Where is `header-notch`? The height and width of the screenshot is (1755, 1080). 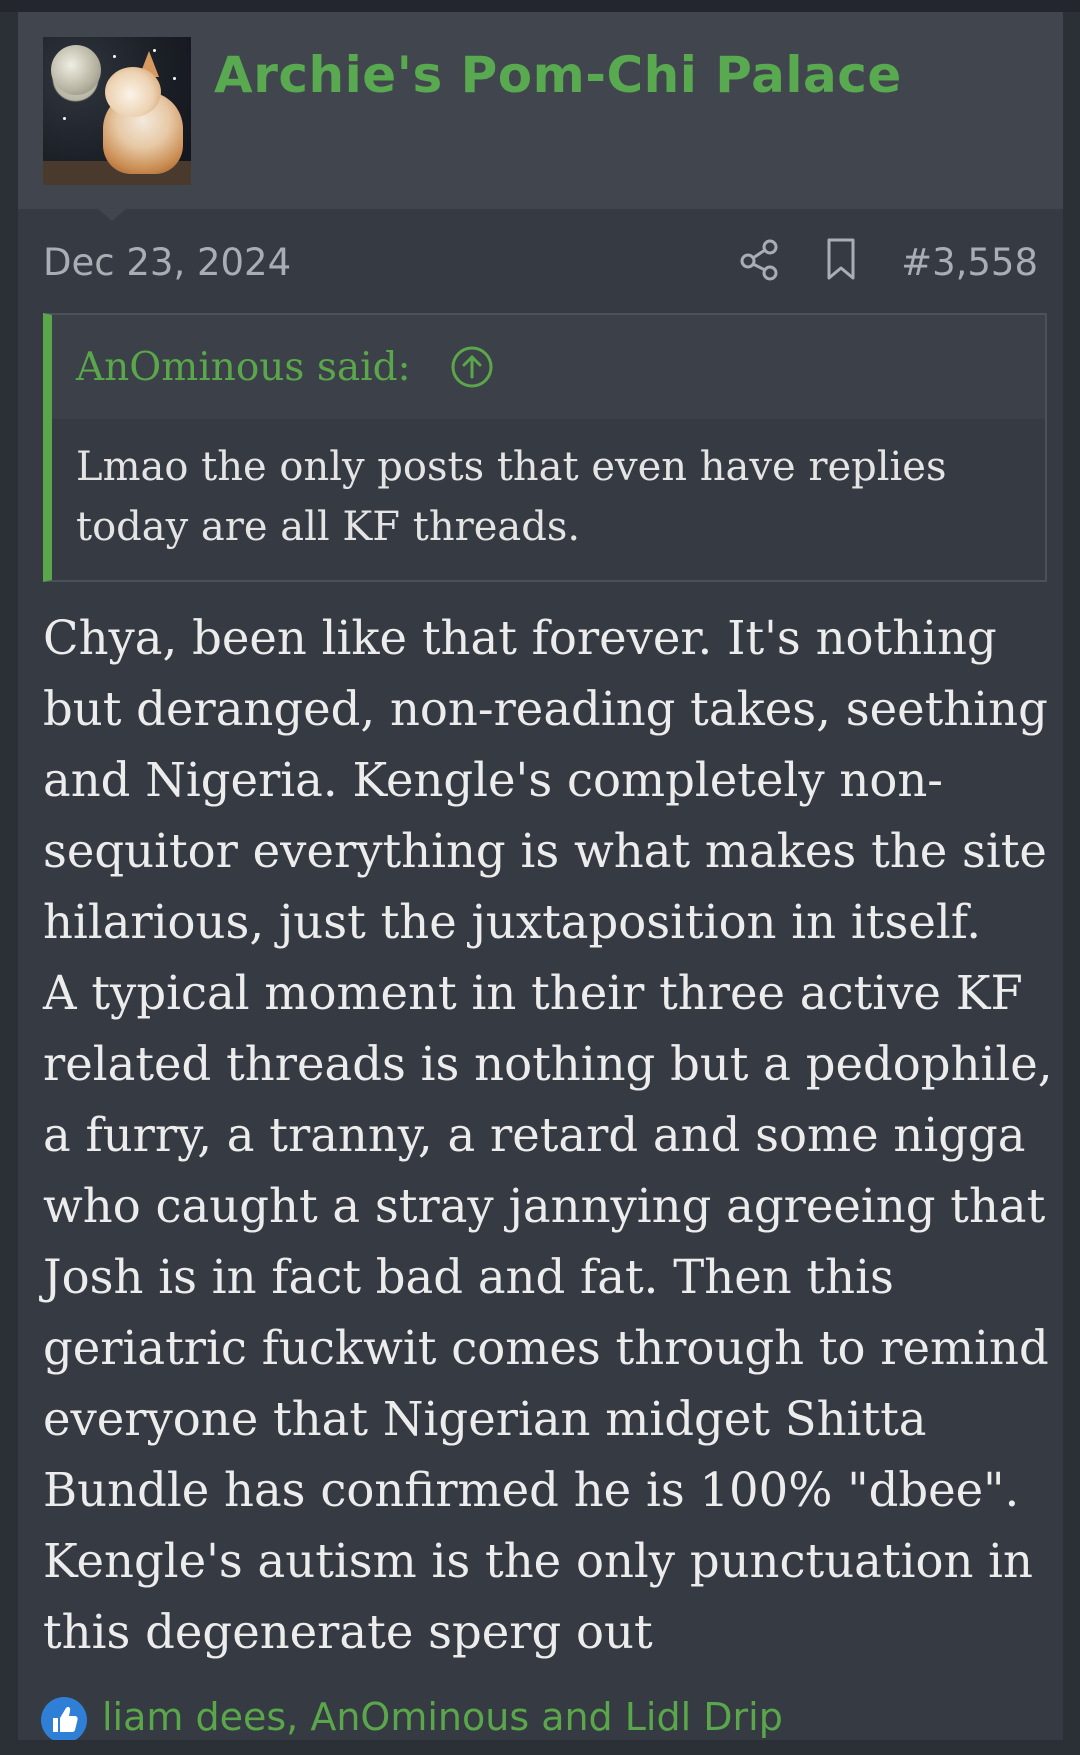
header-notch is located at coordinates (112, 215).